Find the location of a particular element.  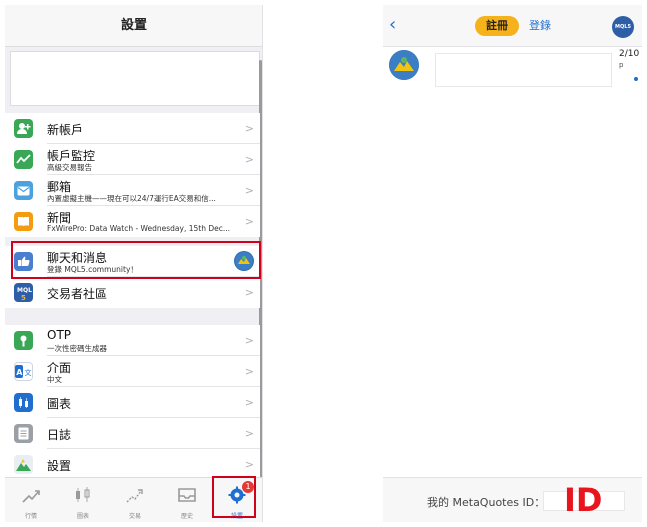

menu-sublabel: 高級交易報告 is located at coordinates (69, 167).